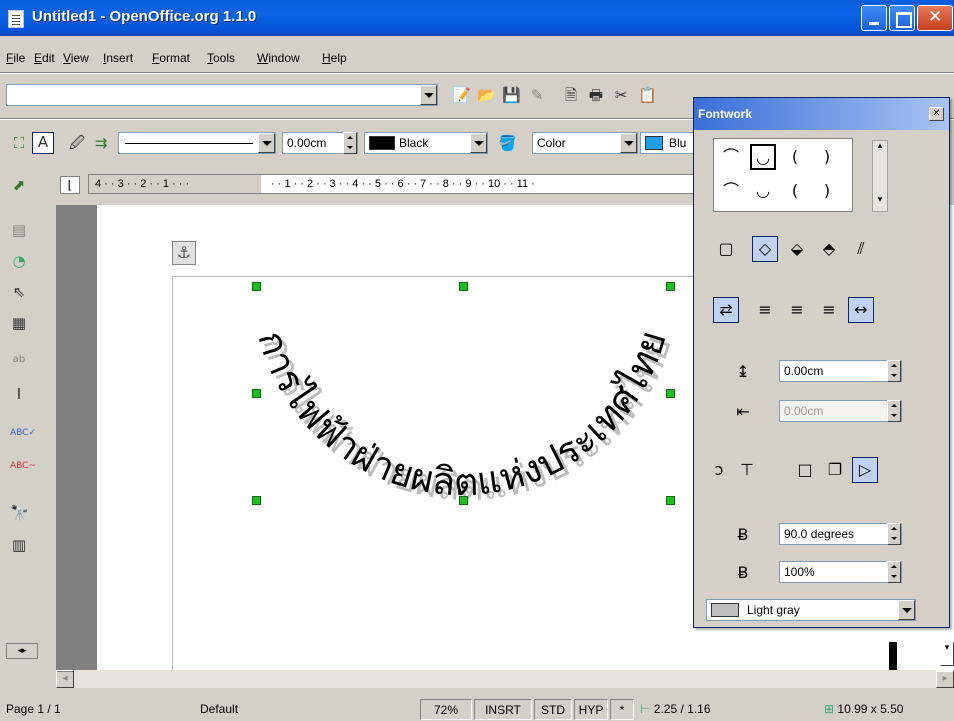  I want to click on select-icon: ⇖, so click(19, 292).